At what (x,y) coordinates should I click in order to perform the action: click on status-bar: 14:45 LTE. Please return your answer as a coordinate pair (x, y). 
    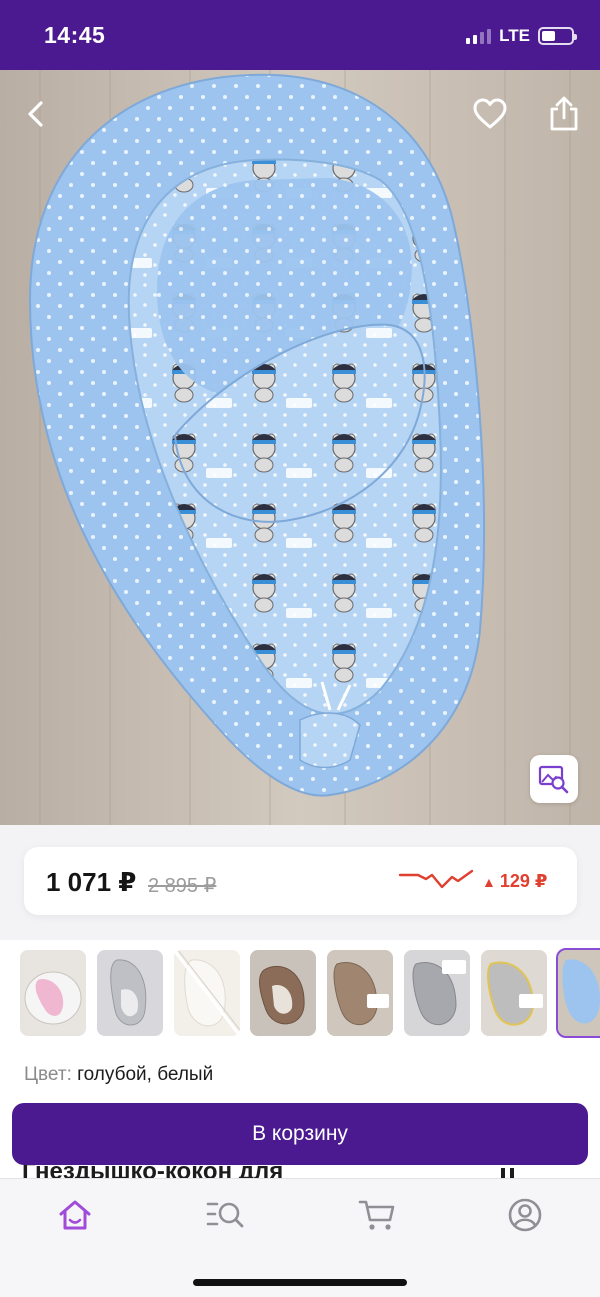
    Looking at the image, I should click on (300, 35).